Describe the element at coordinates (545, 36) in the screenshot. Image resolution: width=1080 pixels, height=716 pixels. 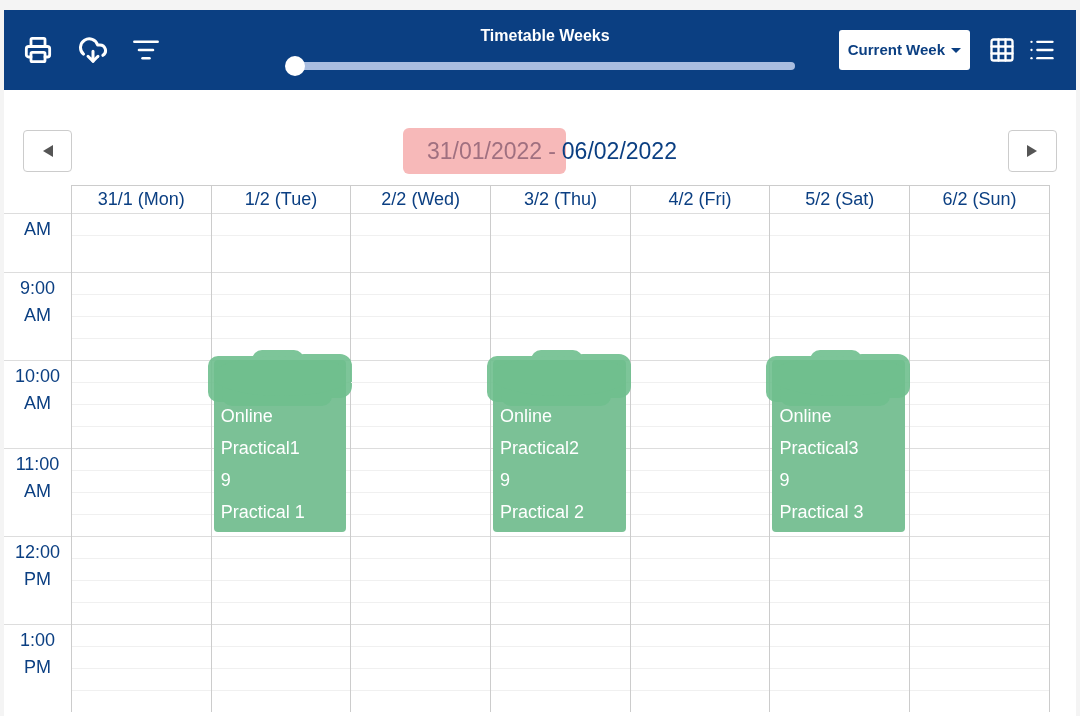
I see `slider-title: Timetable Weeks` at that location.